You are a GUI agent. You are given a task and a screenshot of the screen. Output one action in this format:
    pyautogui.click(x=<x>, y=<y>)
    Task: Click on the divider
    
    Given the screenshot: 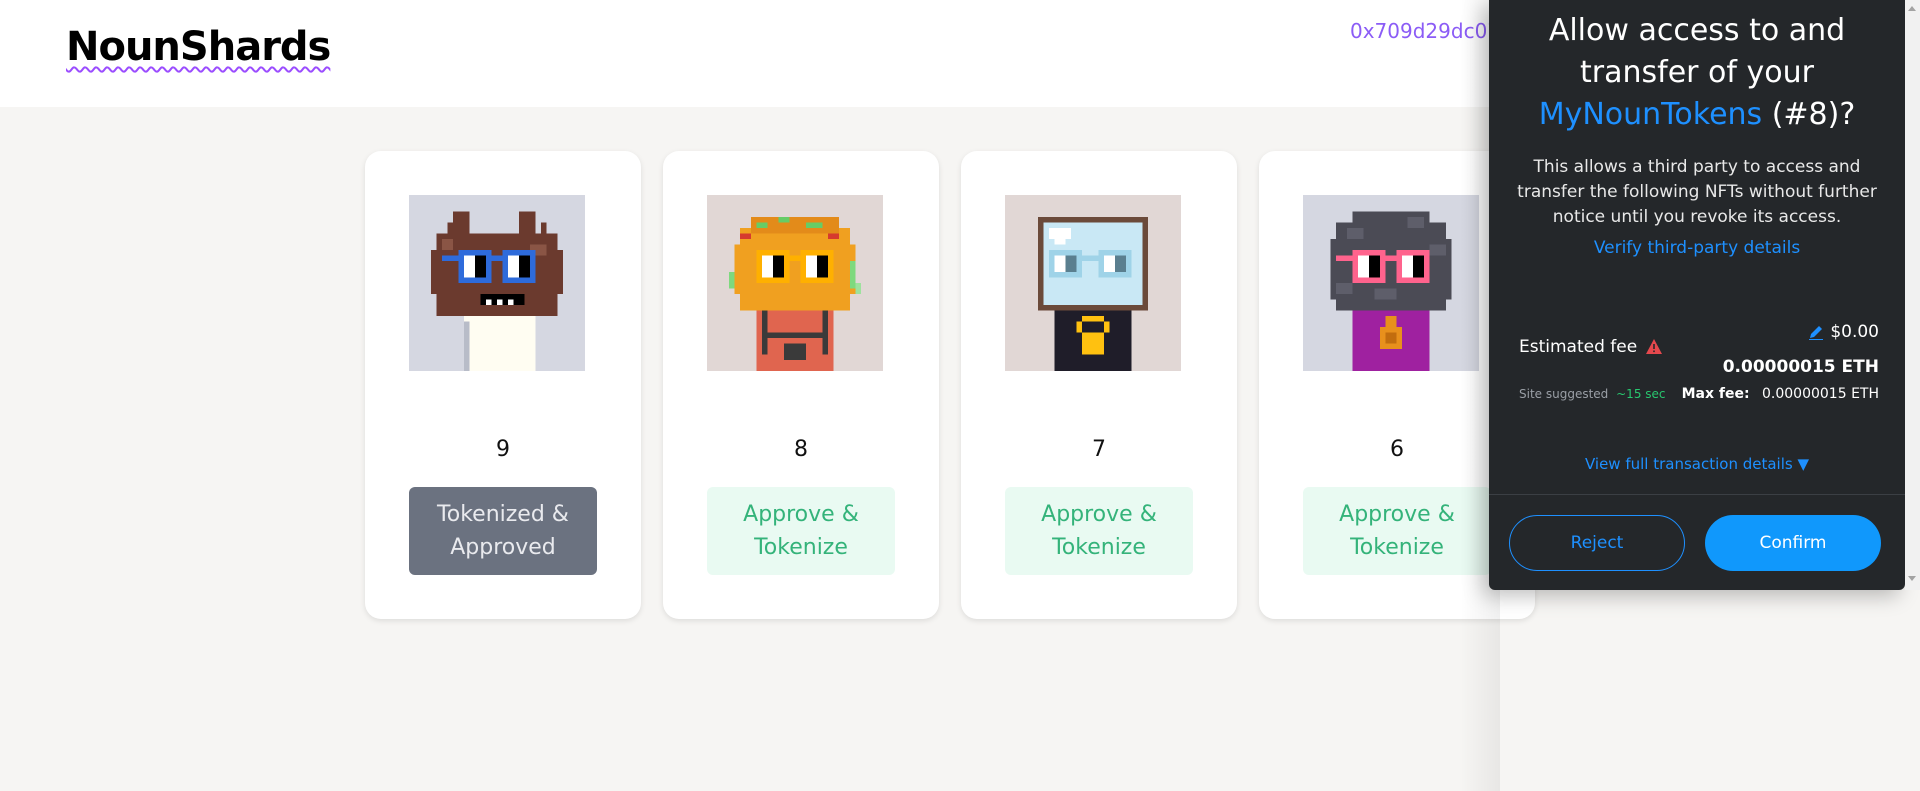 What is the action you would take?
    pyautogui.click(x=1697, y=494)
    